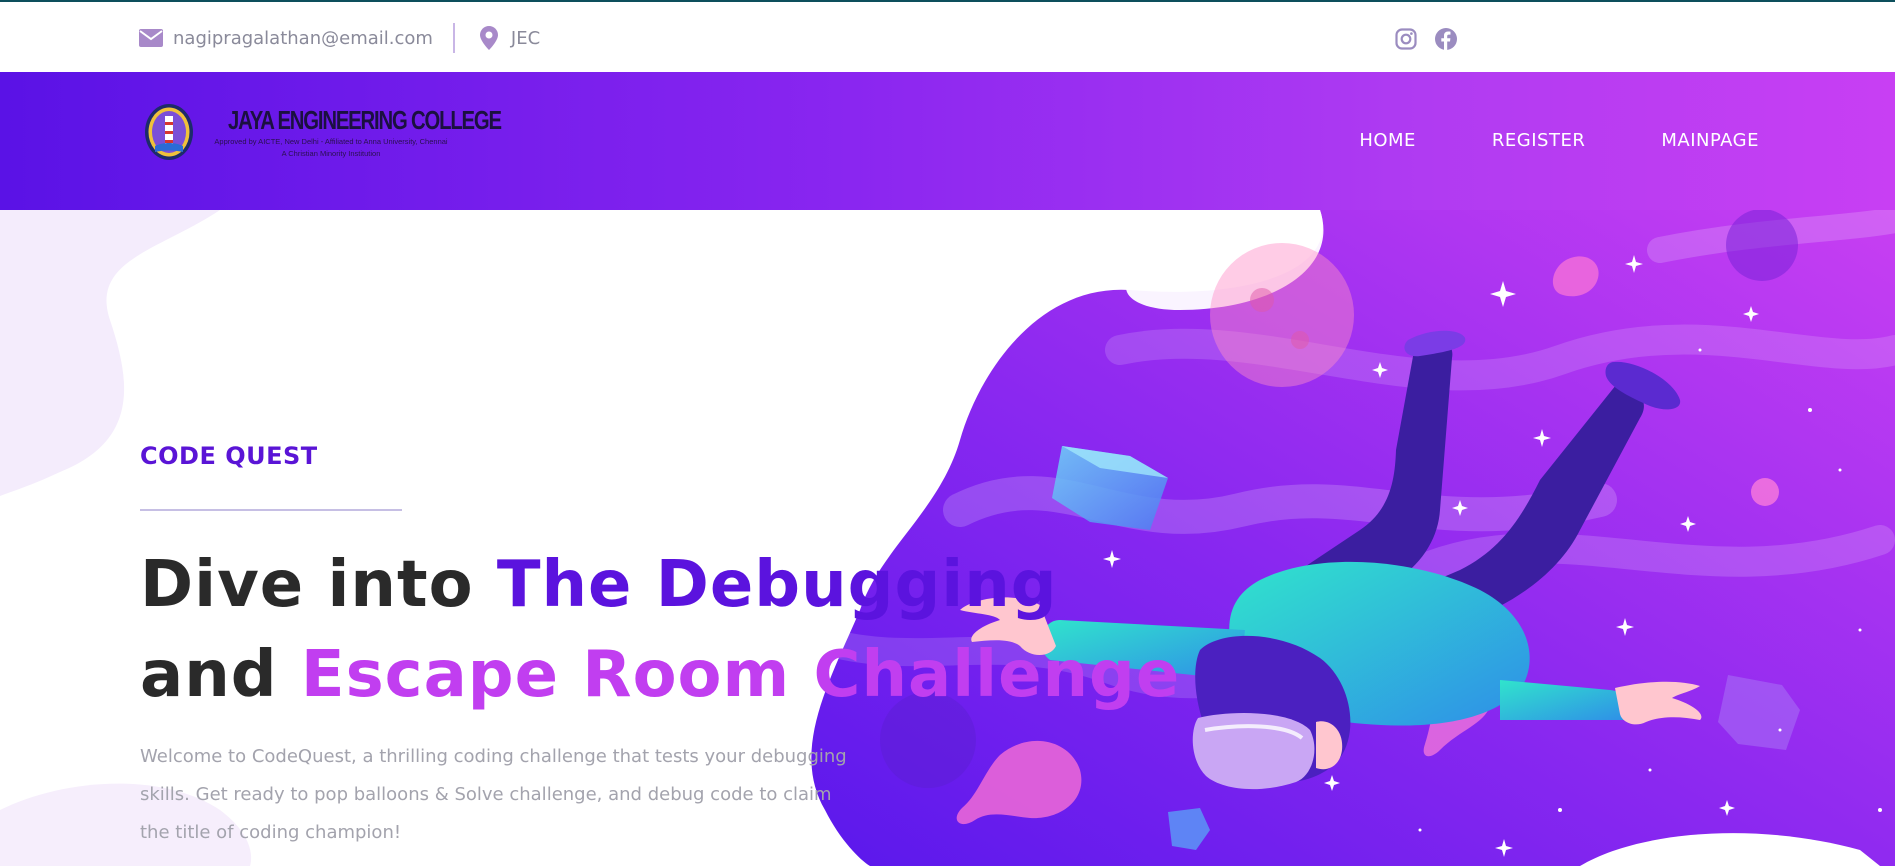 This screenshot has height=866, width=1895. I want to click on headline-accent-1: The Debugging, so click(777, 585).